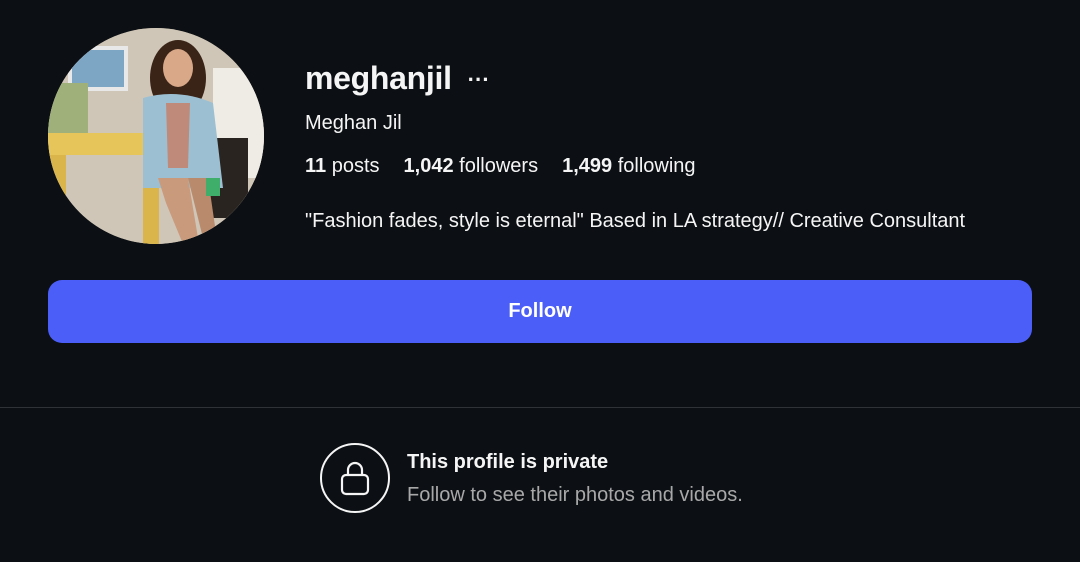 The image size is (1080, 562). I want to click on lock-icon-circle, so click(355, 478).